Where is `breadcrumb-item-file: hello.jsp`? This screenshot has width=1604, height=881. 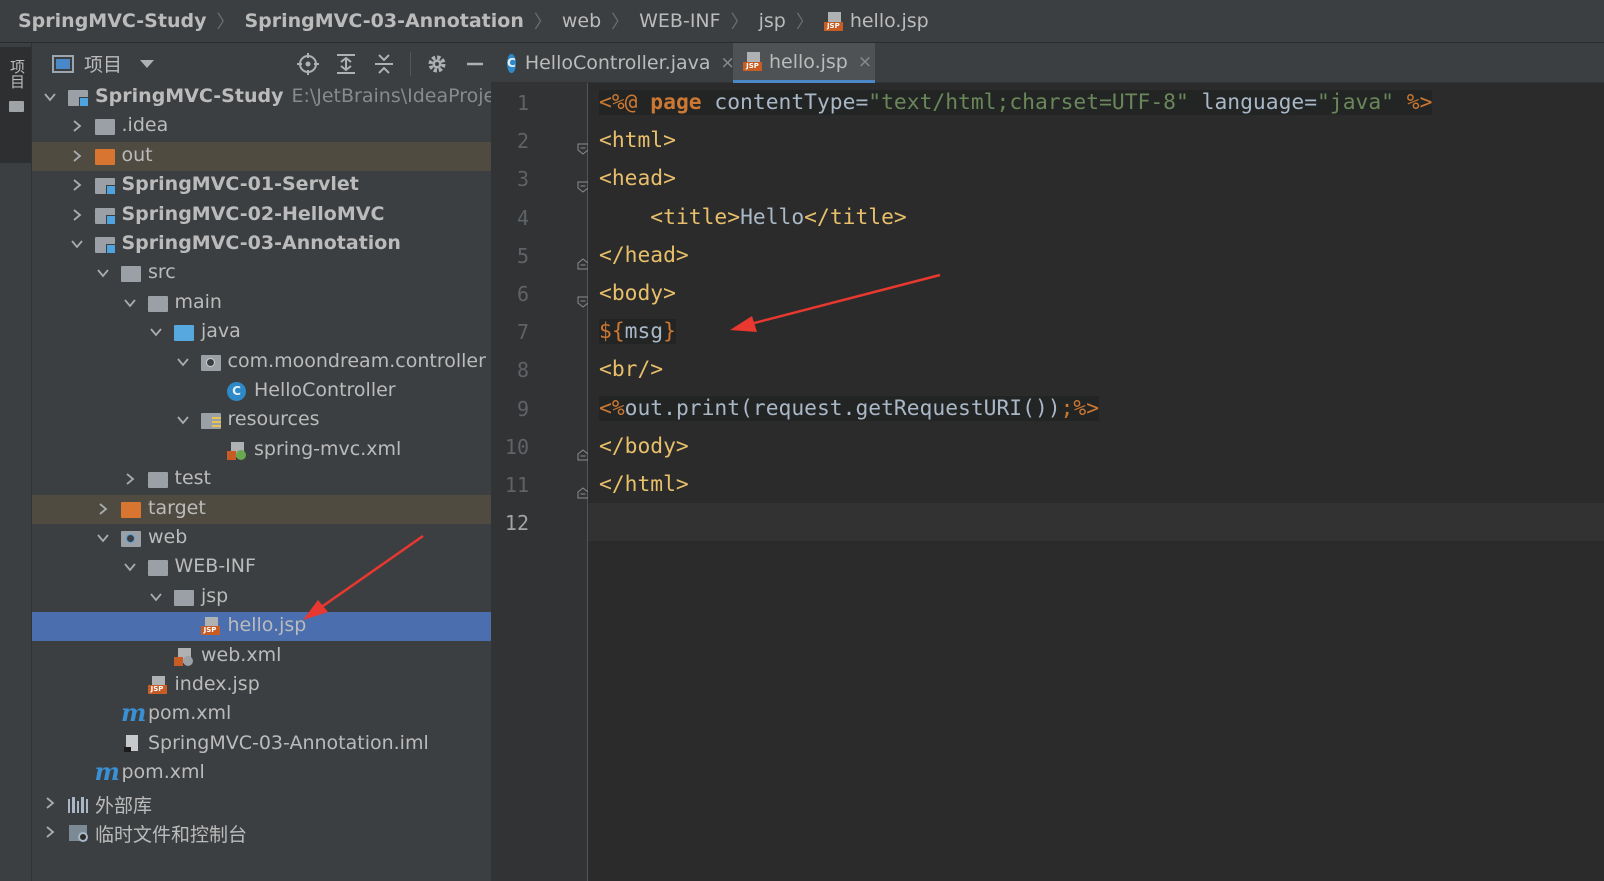 breadcrumb-item-file: hello.jsp is located at coordinates (889, 21).